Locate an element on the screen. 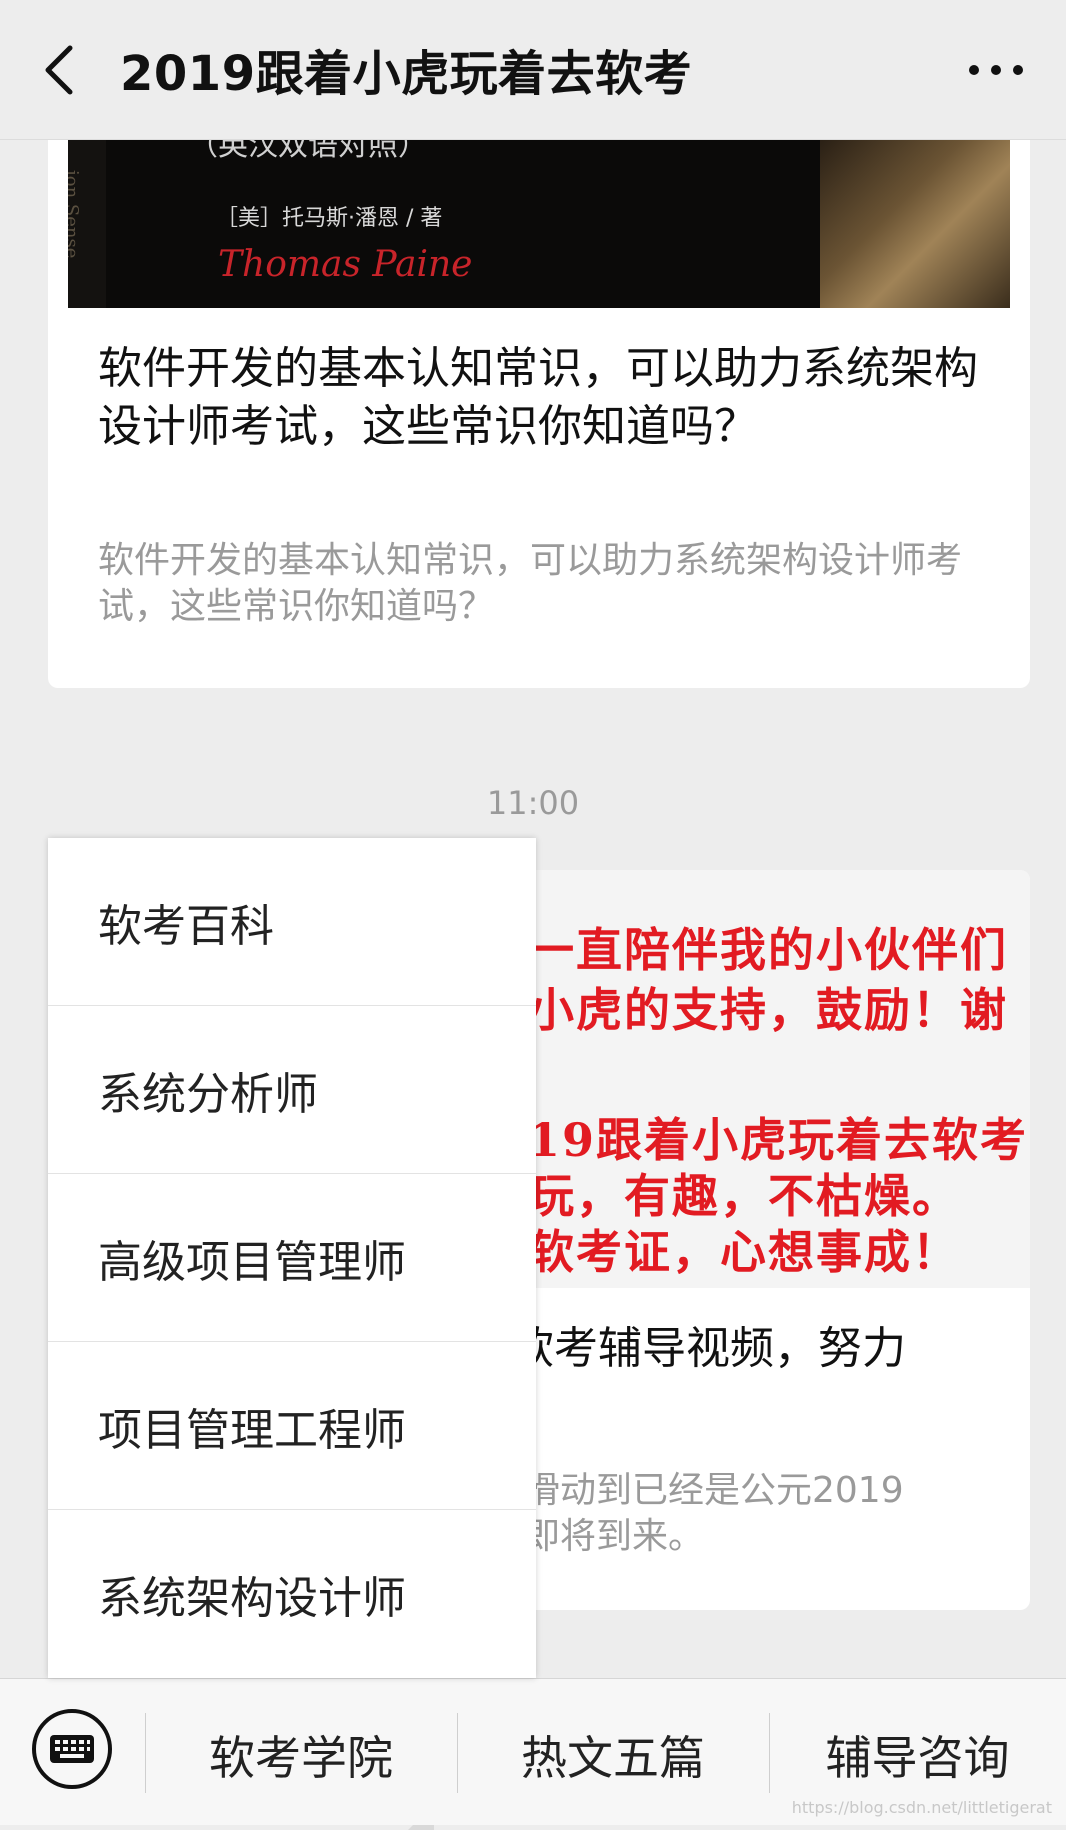 This screenshot has height=1830, width=1066. back-button is located at coordinates (60, 70).